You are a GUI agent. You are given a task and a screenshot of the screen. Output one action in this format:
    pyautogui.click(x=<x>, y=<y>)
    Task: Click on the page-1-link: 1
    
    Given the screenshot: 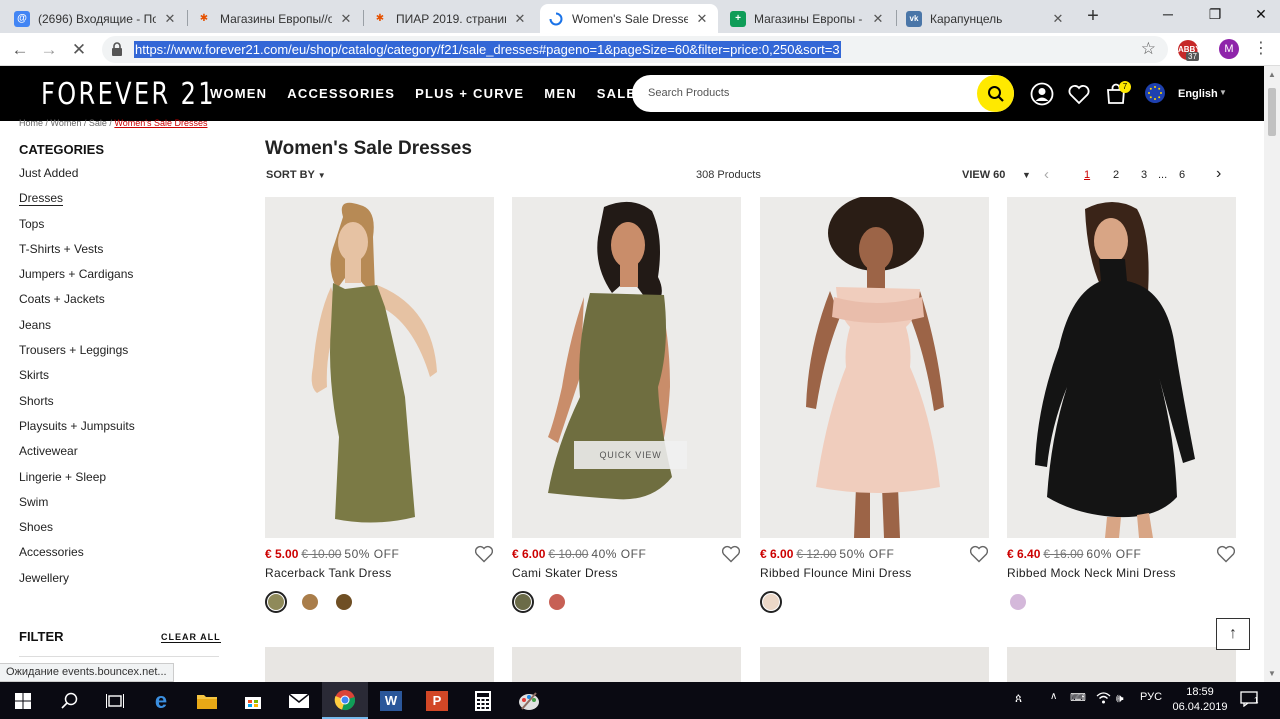 What is the action you would take?
    pyautogui.click(x=1087, y=175)
    